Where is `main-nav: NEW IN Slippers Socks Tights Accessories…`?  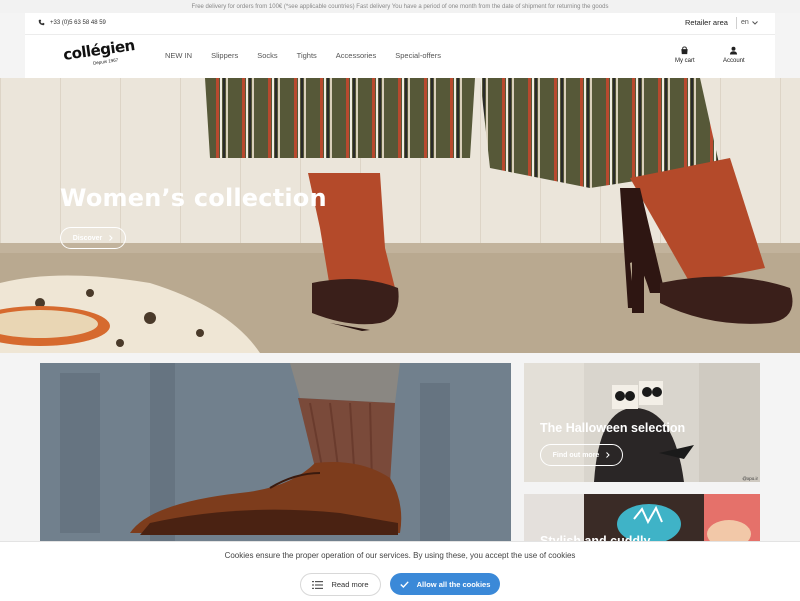
main-nav: NEW IN Slippers Socks Tights Accessories… is located at coordinates (312, 55).